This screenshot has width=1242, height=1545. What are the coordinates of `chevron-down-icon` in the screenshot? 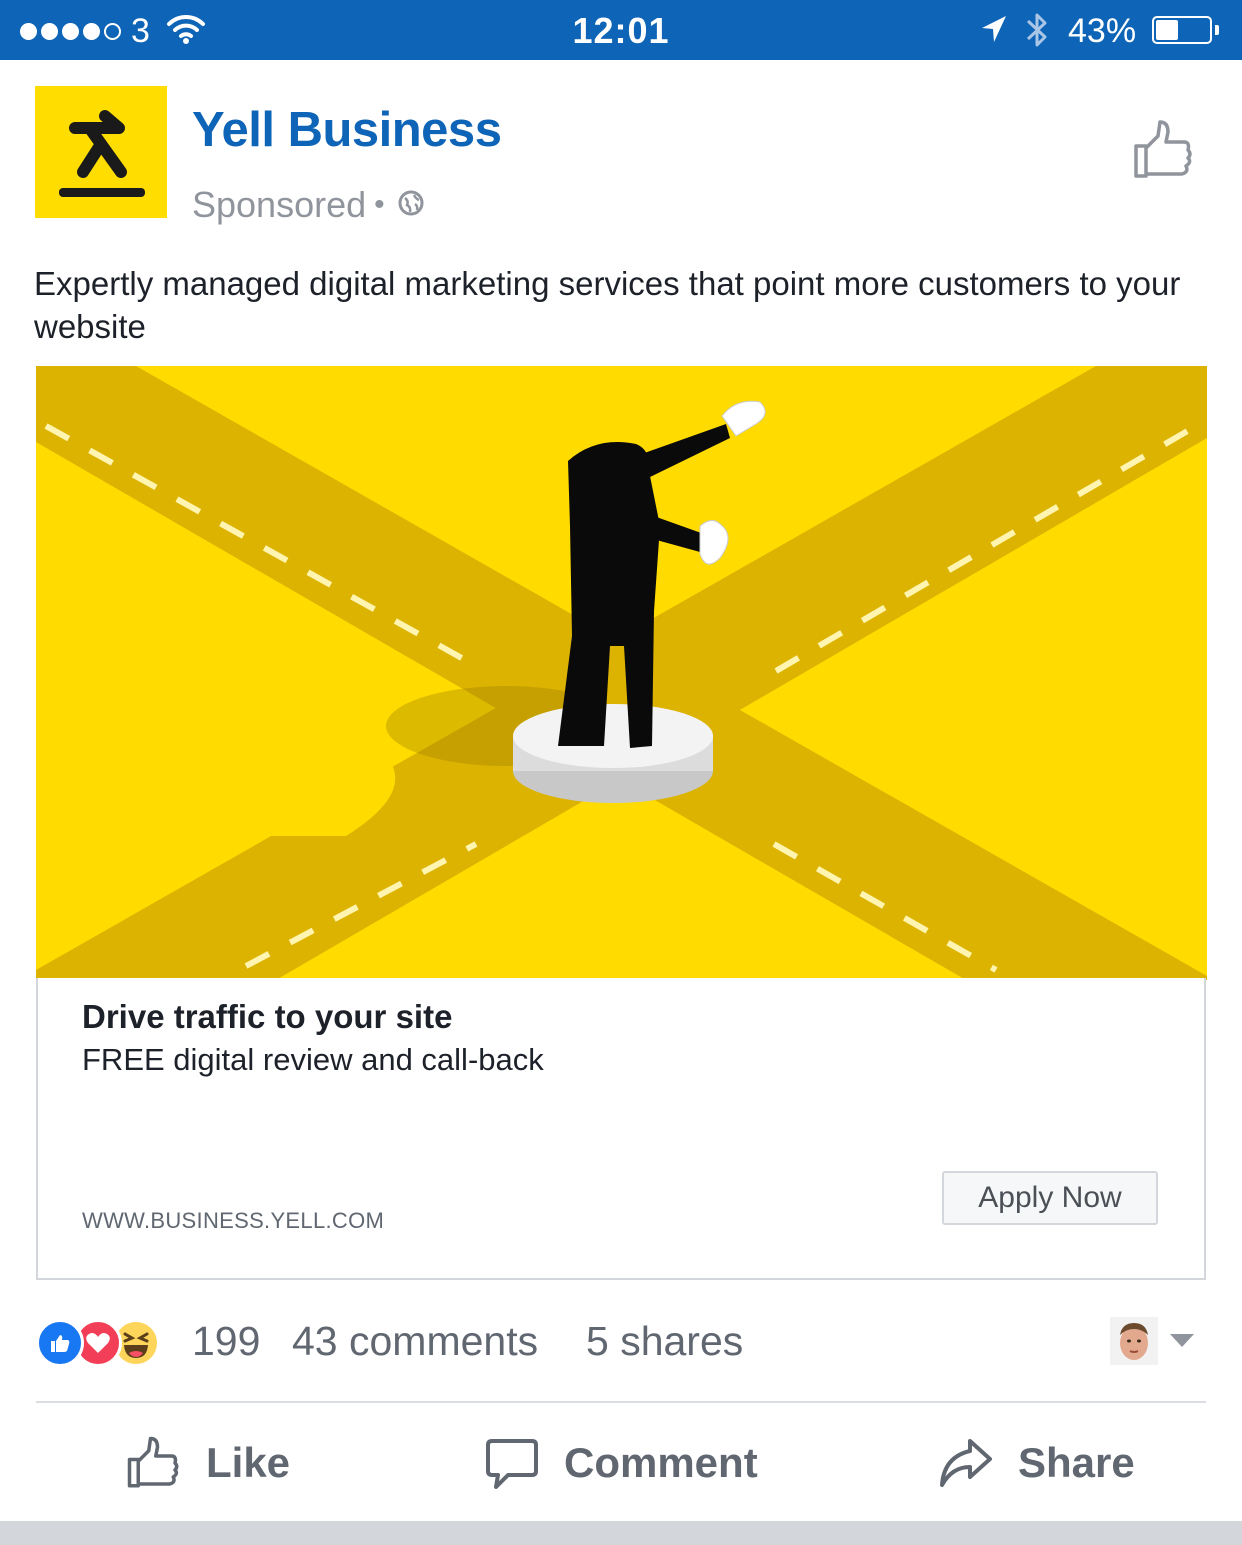 It's located at (1182, 1343).